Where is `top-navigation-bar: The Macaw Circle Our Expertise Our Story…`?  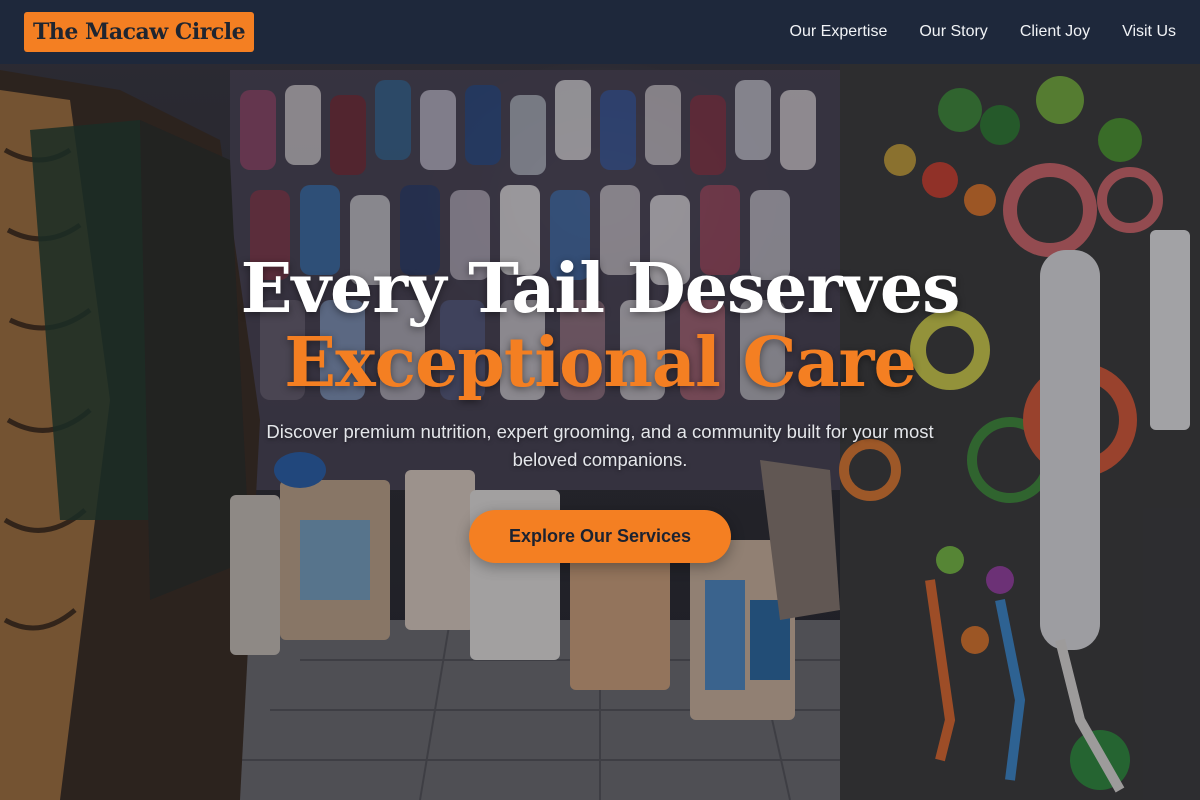
top-navigation-bar: The Macaw Circle Our Expertise Our Story… is located at coordinates (600, 32).